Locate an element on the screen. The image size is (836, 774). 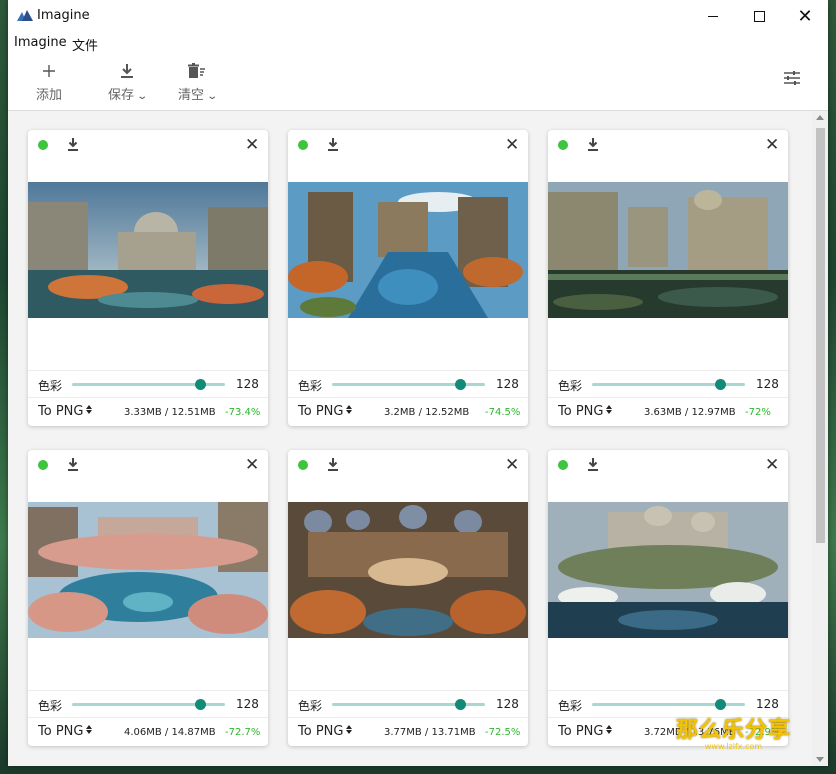
size-saving: -72.7% is located at coordinates (243, 732).